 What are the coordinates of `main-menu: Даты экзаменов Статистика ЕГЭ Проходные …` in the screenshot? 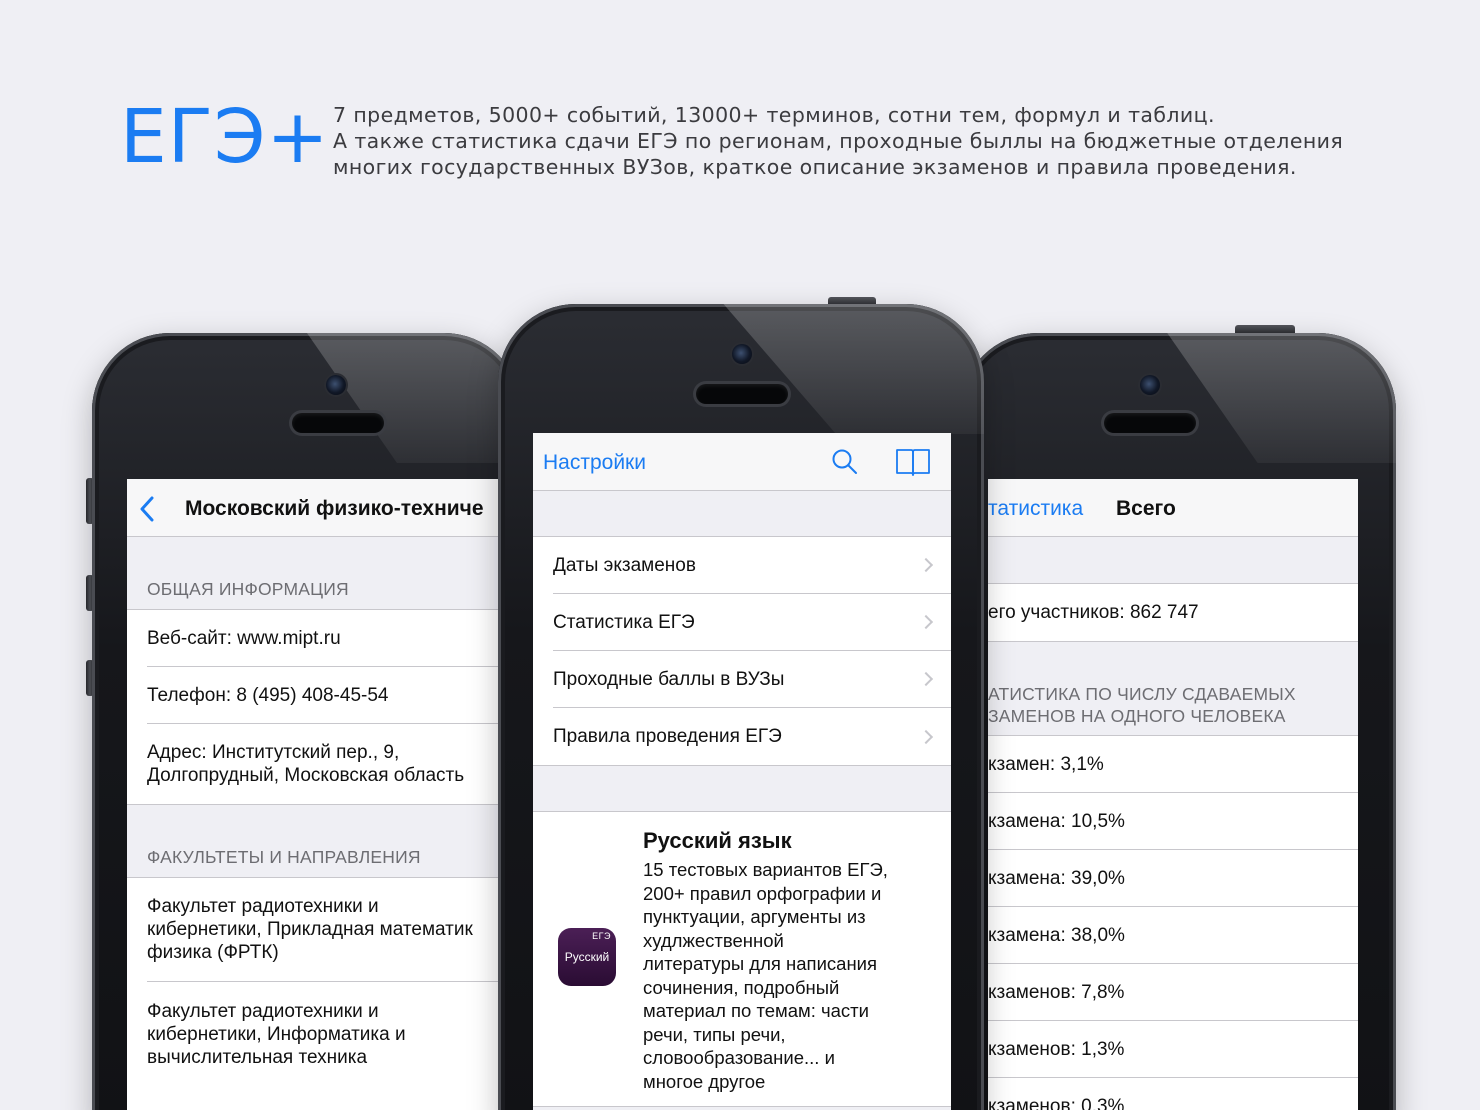 It's located at (742, 651).